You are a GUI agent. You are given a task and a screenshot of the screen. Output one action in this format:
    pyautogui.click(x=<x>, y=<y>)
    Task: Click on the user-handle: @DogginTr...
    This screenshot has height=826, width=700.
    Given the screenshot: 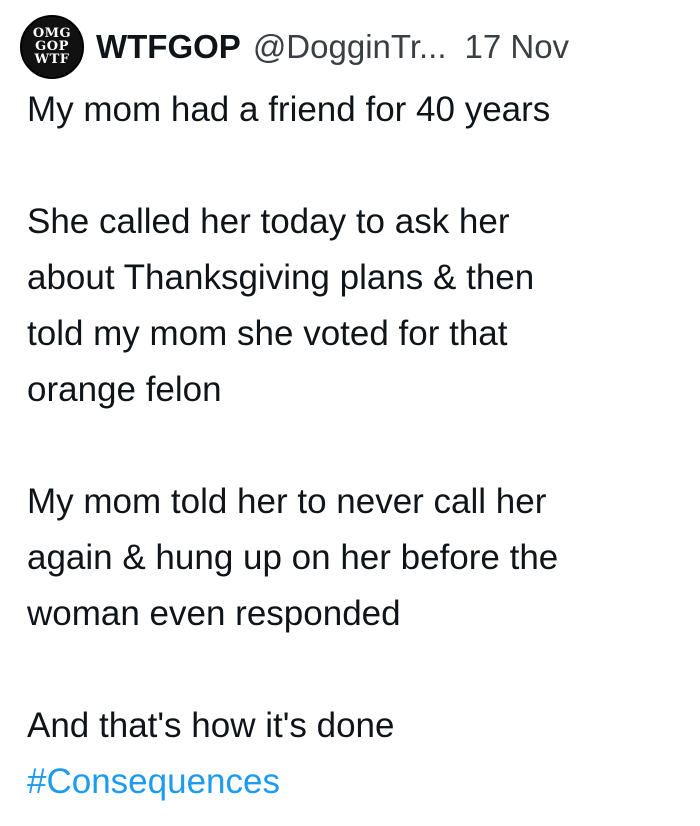 What is the action you would take?
    pyautogui.click(x=350, y=47)
    